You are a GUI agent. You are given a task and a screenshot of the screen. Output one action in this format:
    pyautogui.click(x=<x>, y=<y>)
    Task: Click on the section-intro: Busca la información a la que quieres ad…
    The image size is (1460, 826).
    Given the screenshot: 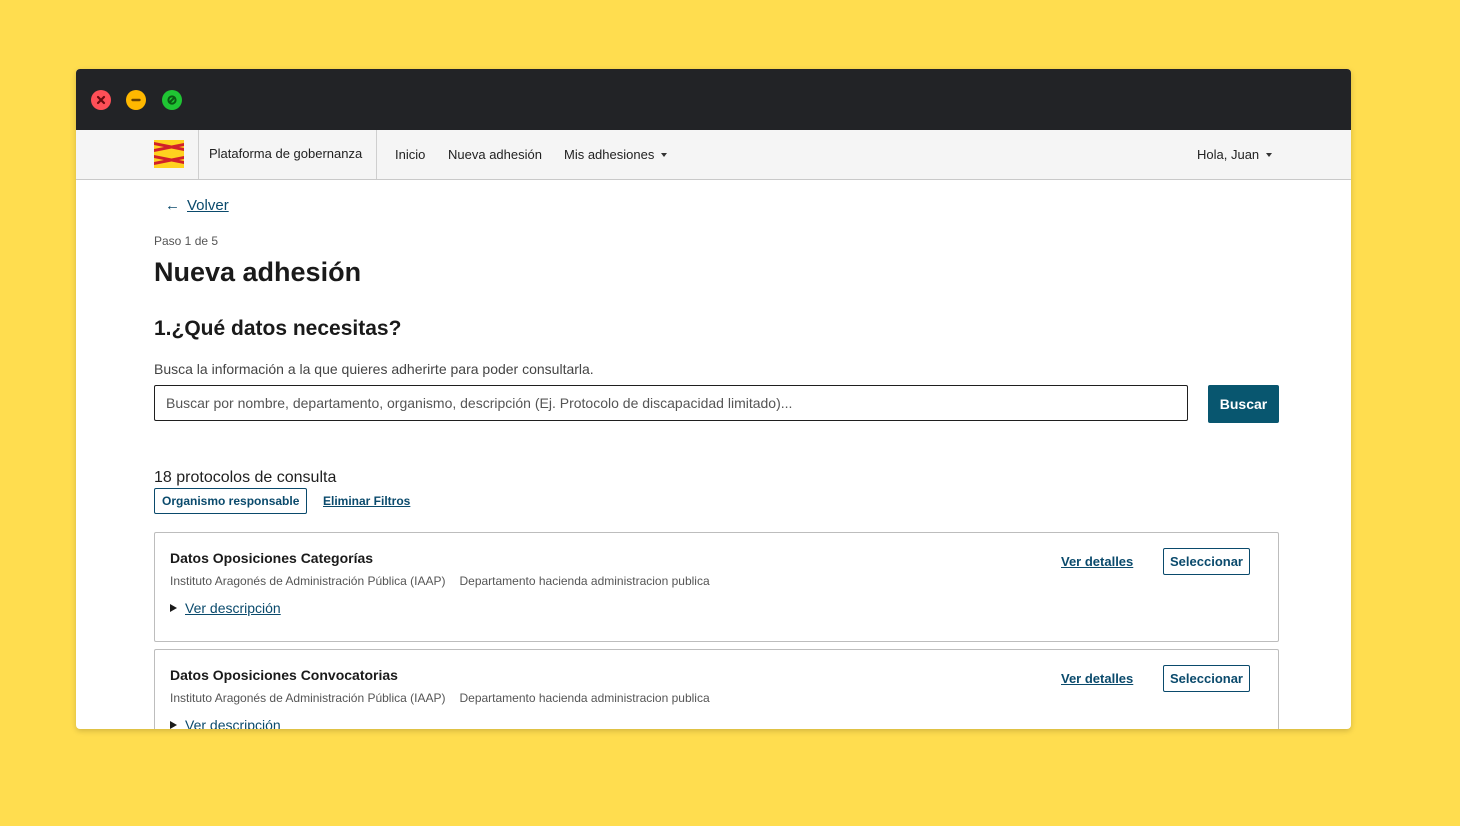 What is the action you would take?
    pyautogui.click(x=374, y=369)
    